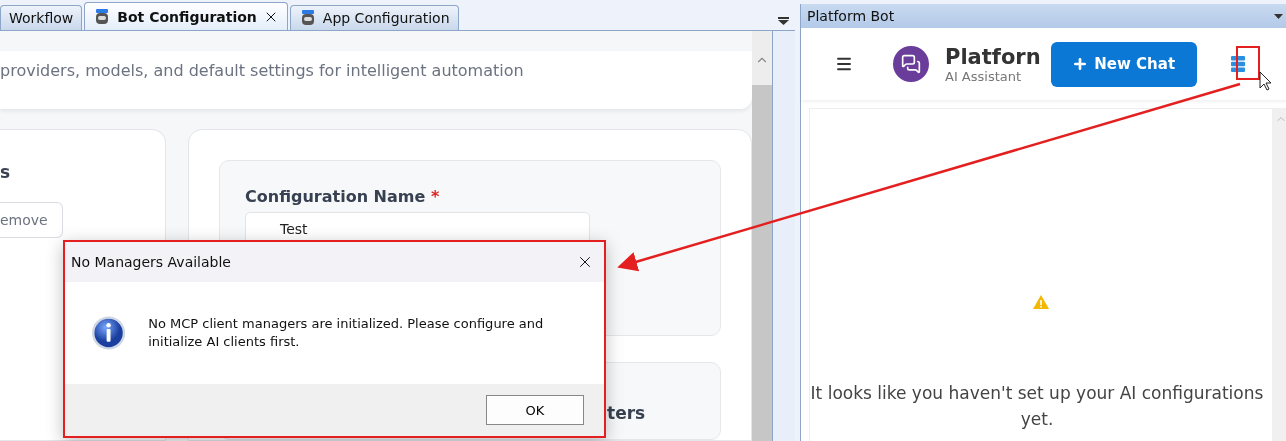 The height and width of the screenshot is (441, 1286). I want to click on section-heading: ters, so click(626, 413).